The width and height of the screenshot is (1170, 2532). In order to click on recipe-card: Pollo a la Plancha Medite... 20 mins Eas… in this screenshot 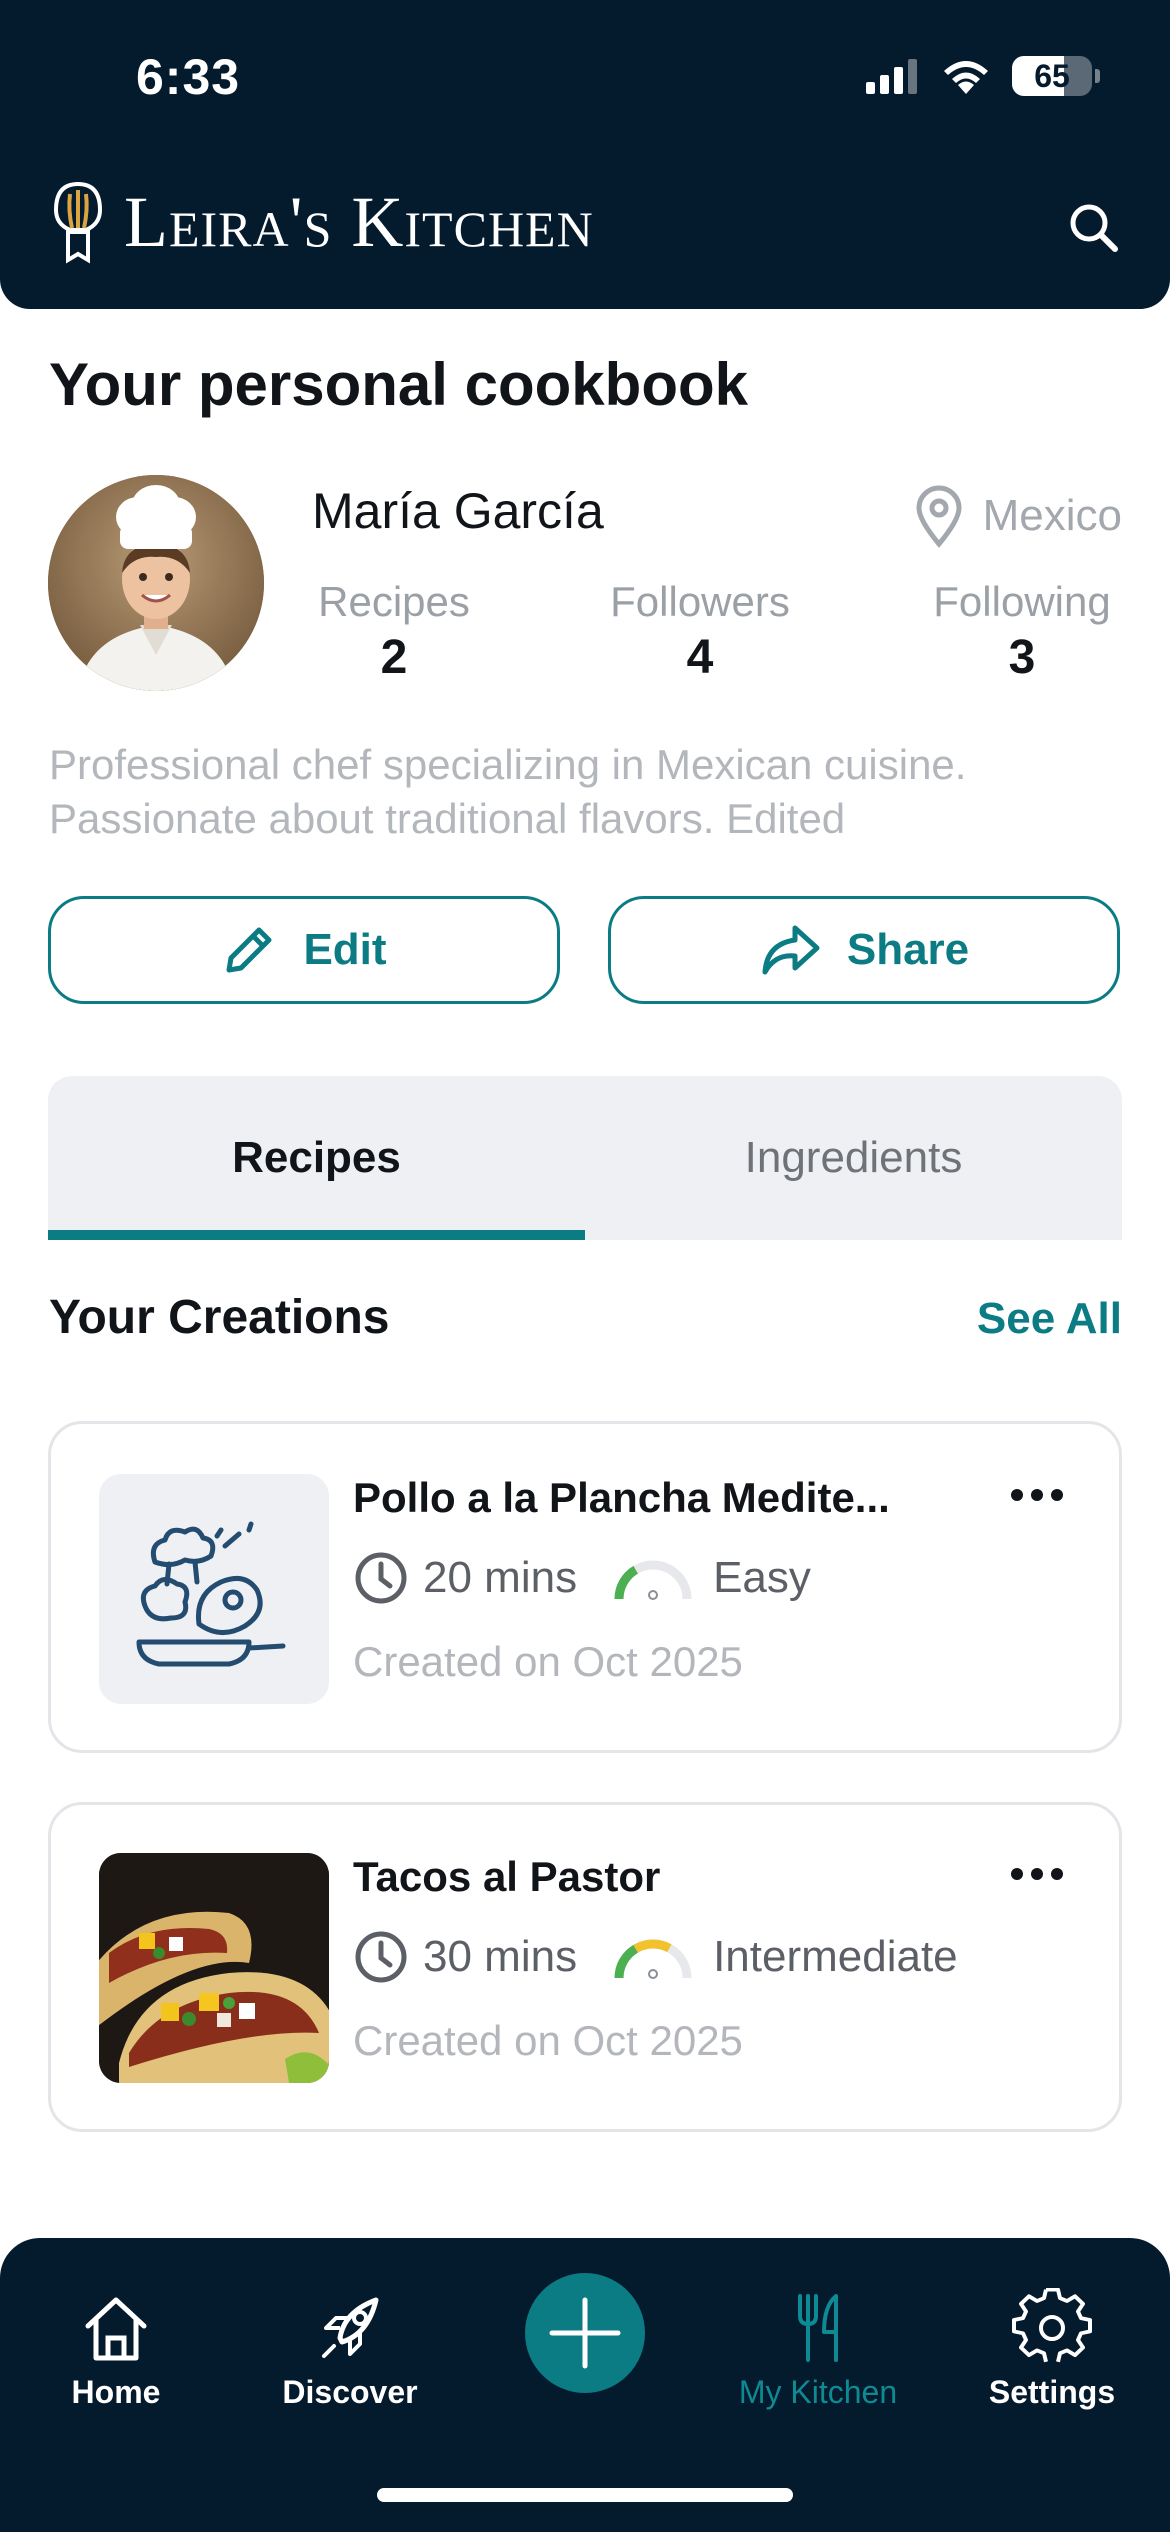, I will do `click(585, 1587)`.